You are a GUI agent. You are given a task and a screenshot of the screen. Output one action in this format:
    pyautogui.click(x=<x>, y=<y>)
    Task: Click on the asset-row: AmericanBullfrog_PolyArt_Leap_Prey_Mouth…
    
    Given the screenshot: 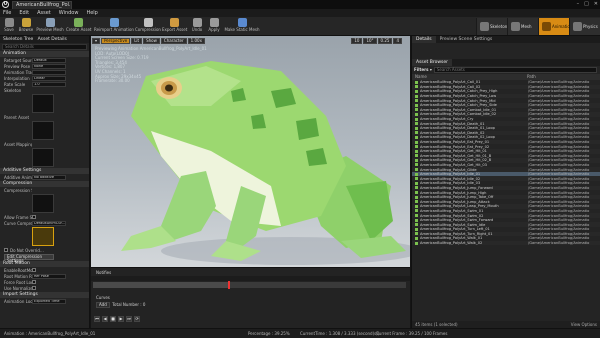 What is the action you would take?
    pyautogui.click(x=506, y=206)
    